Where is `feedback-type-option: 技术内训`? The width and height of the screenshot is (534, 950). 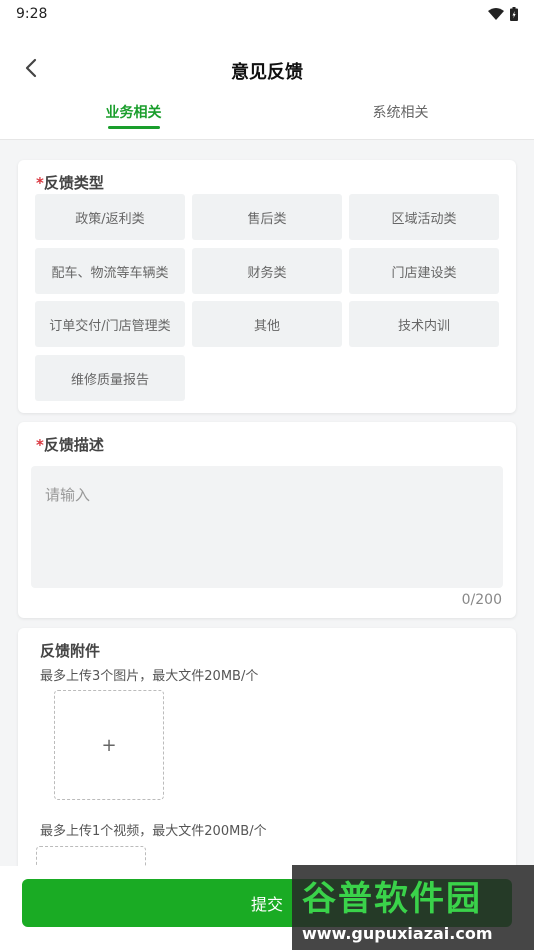 feedback-type-option: 技术内训 is located at coordinates (424, 324).